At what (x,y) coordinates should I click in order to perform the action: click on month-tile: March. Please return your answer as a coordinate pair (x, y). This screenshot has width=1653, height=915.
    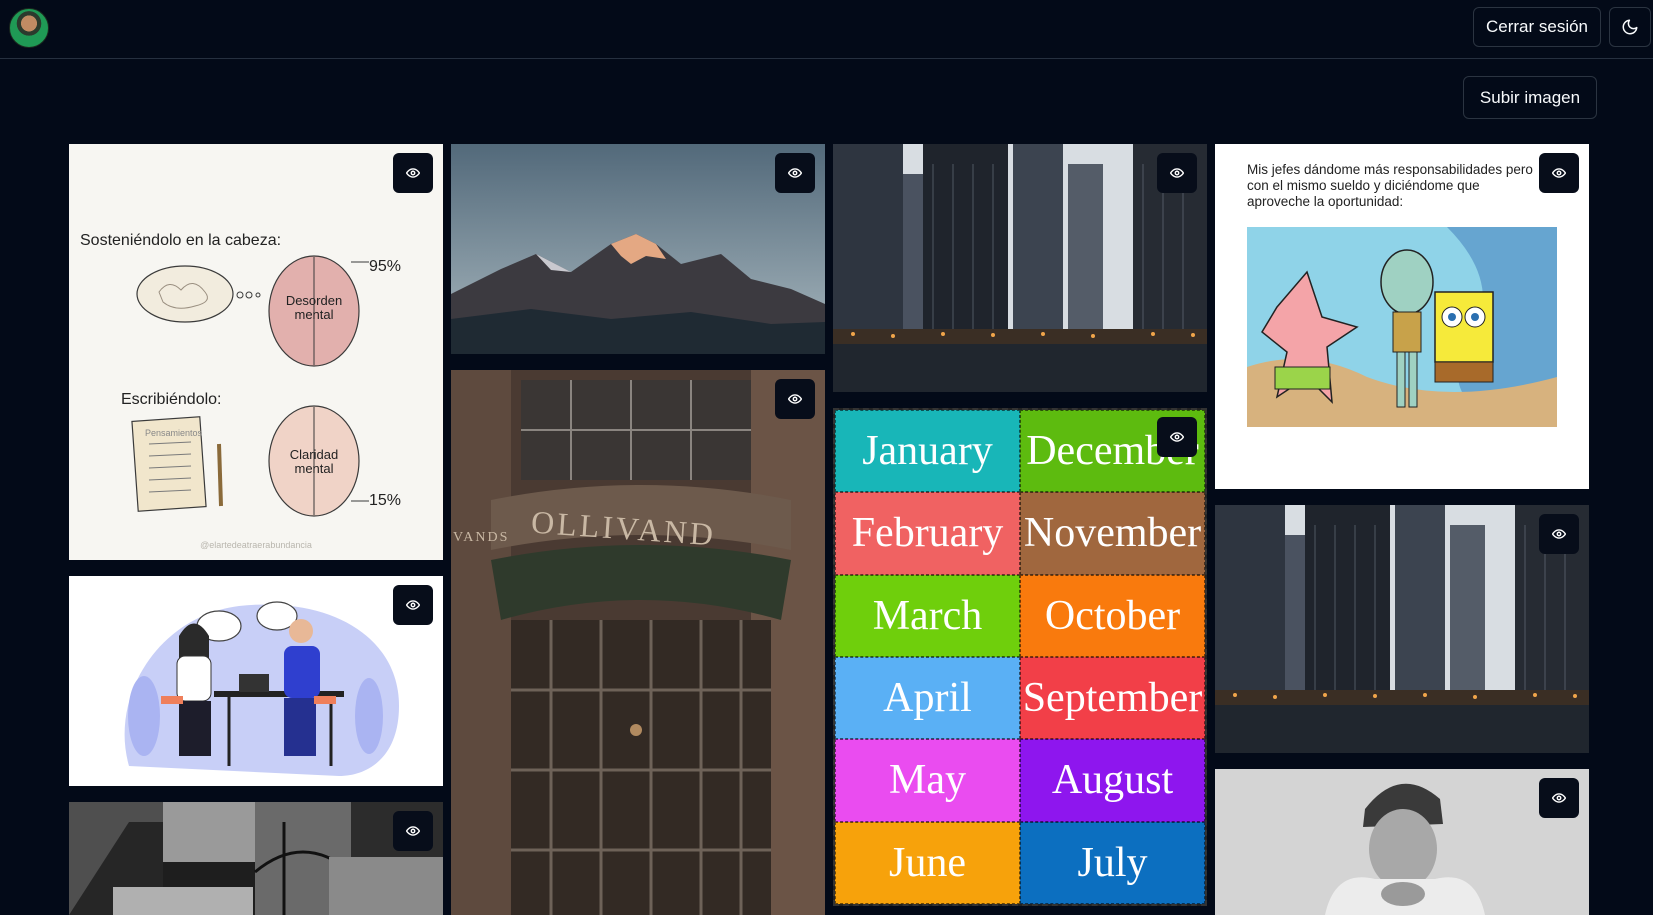
    Looking at the image, I should click on (927, 615).